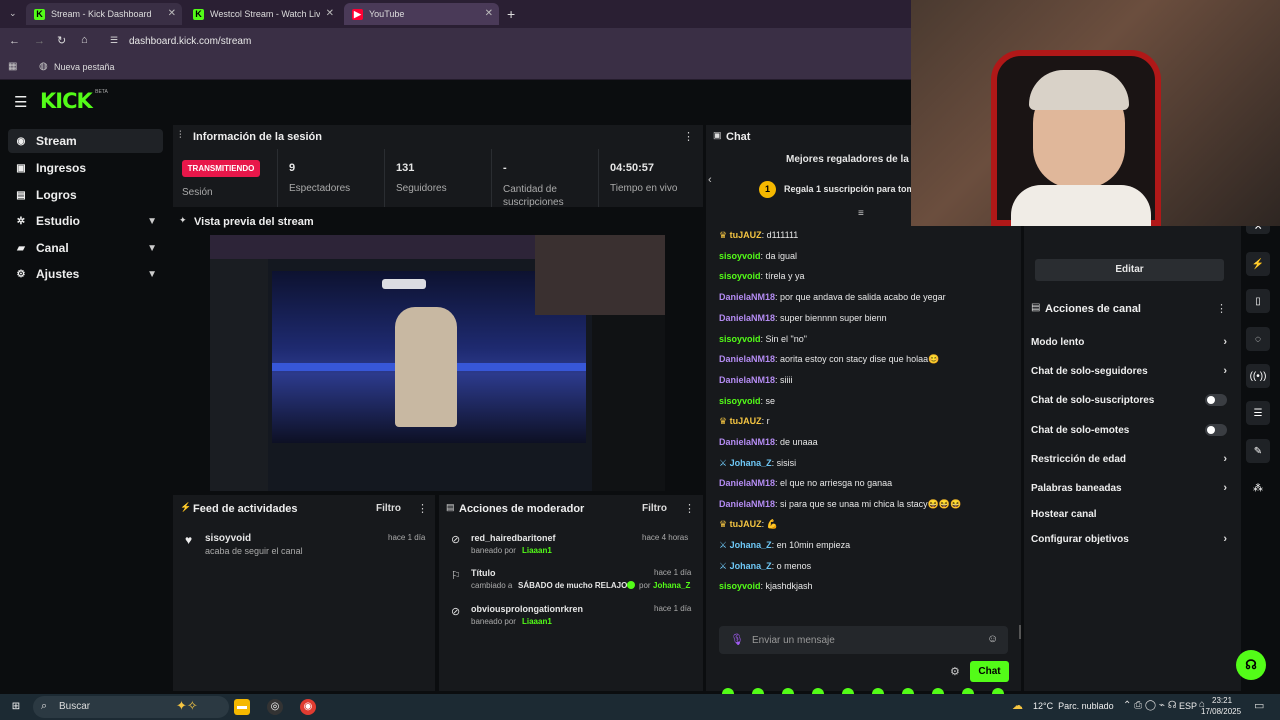 The width and height of the screenshot is (1280, 720). Describe the element at coordinates (14, 41) in the screenshot. I see `back-icon: ←` at that location.